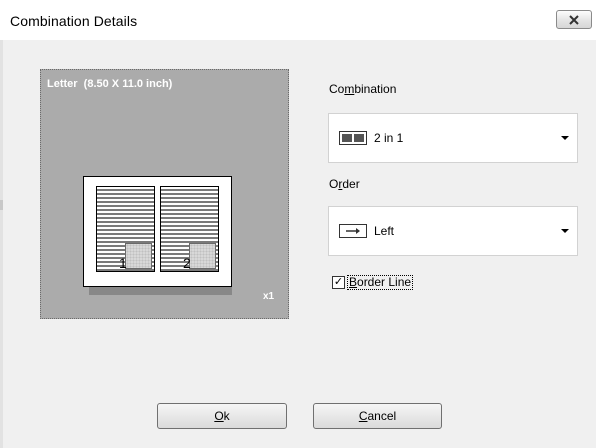 Image resolution: width=596 pixels, height=448 pixels. I want to click on order-label: Order, so click(344, 184).